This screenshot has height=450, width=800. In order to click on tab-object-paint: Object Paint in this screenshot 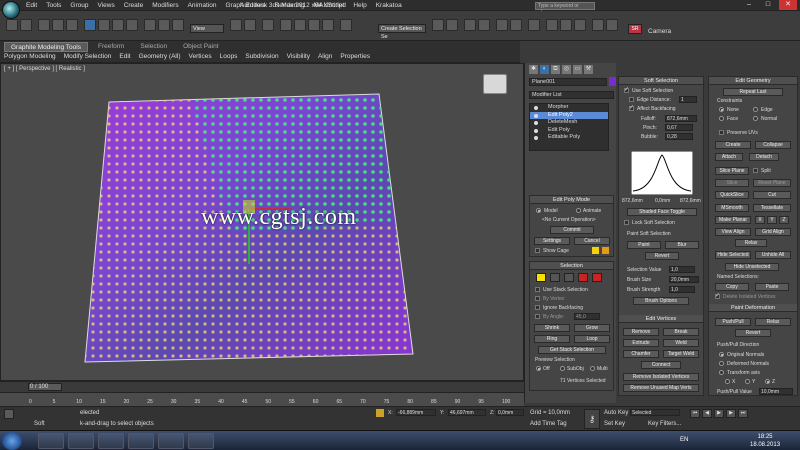, I will do `click(200, 47)`.